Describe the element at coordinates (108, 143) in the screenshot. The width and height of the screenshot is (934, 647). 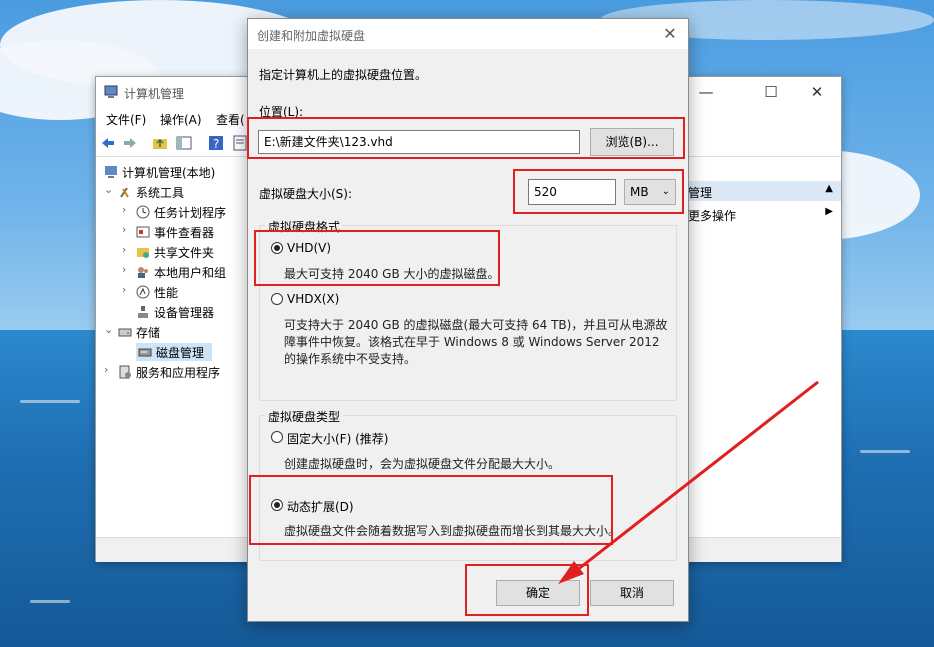
I see `back-arrow-icon` at that location.